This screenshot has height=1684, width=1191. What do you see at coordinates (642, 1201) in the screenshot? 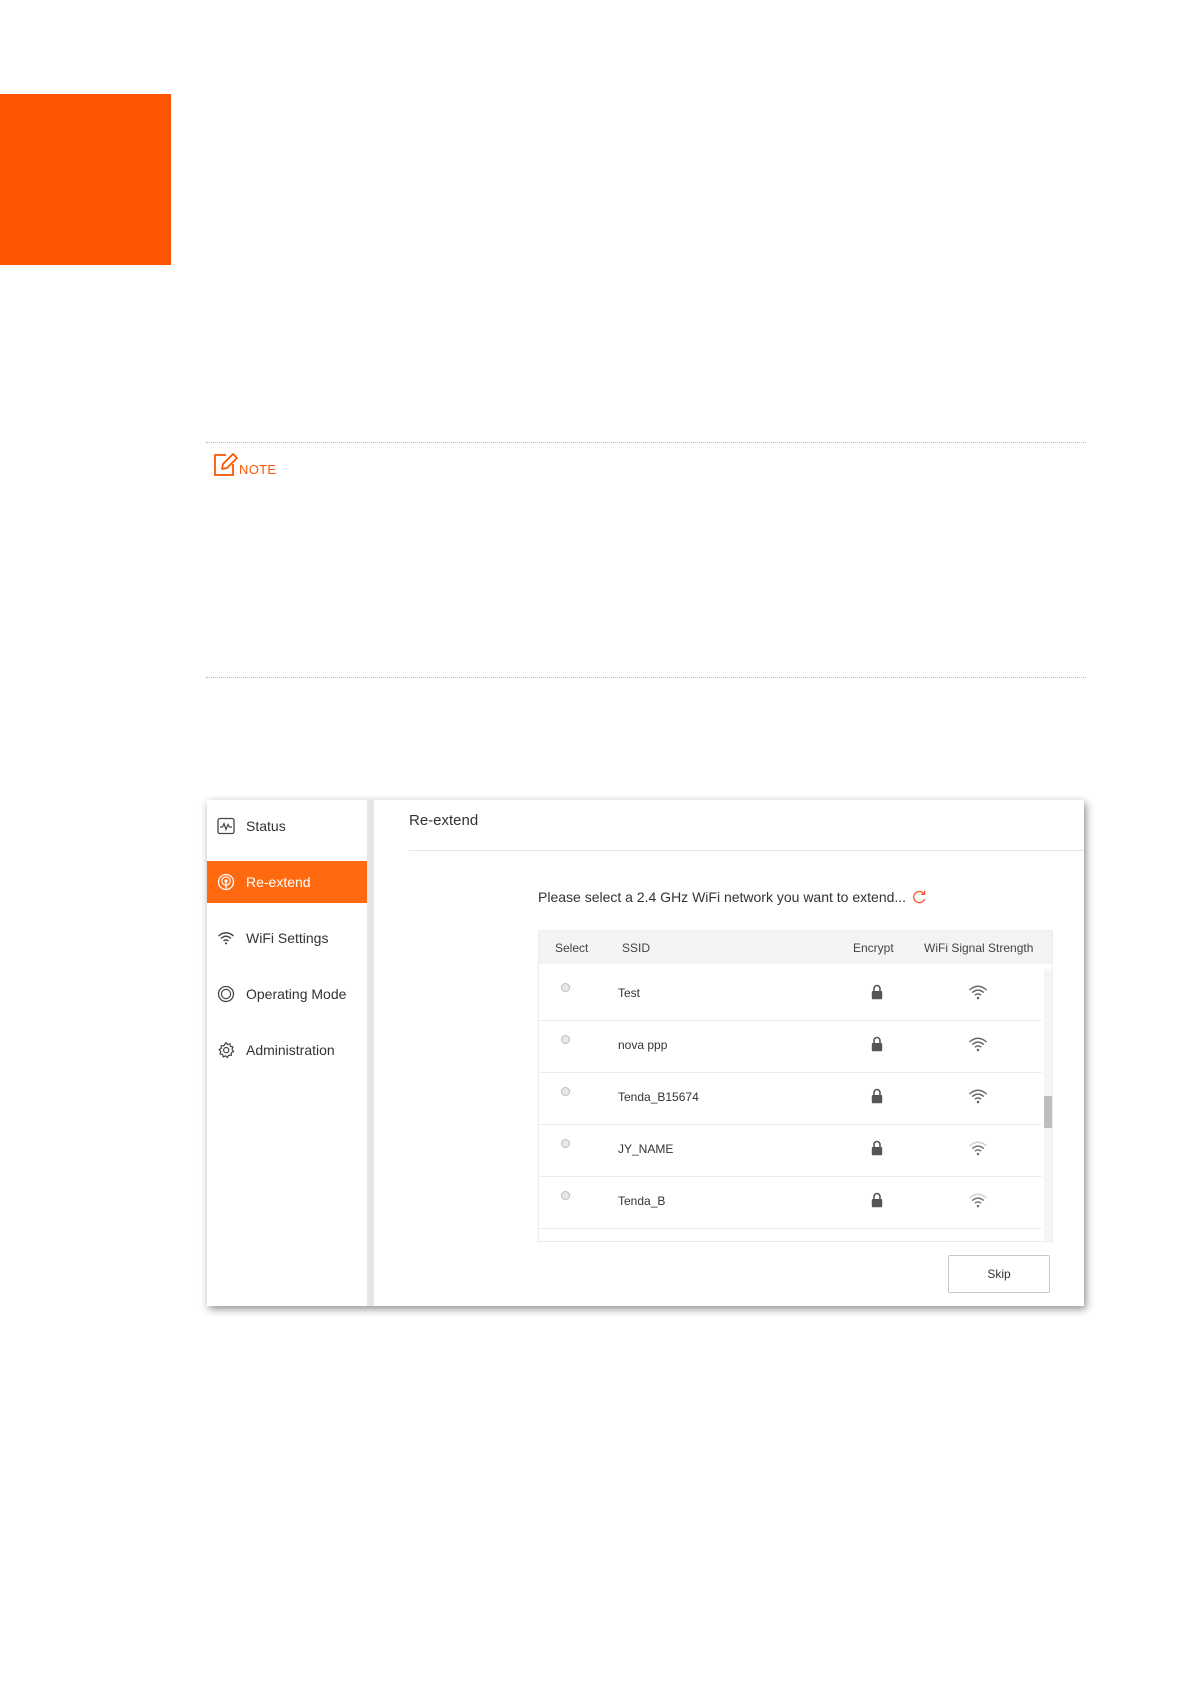
I see `ssid-cell: Tenda_B` at bounding box center [642, 1201].